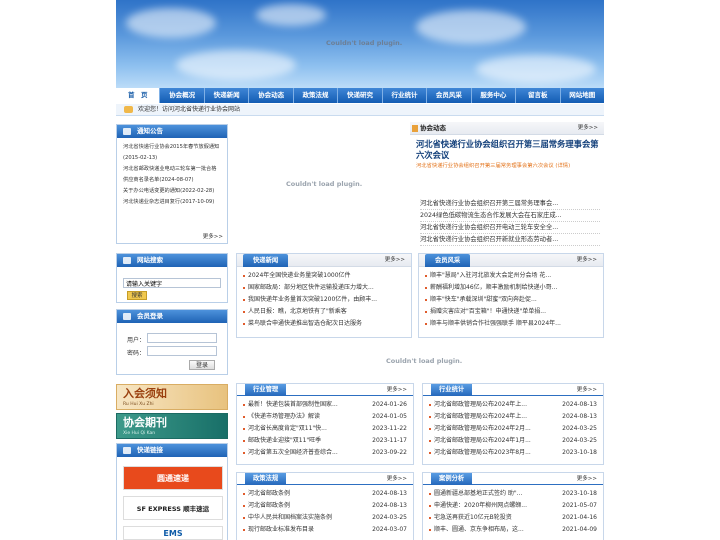 This screenshot has width=720, height=540. What do you see at coordinates (513, 530) in the screenshot?
I see `cases-item: 顺丰、圆通、京东争相布局，这... 2021-04-09` at bounding box center [513, 530].